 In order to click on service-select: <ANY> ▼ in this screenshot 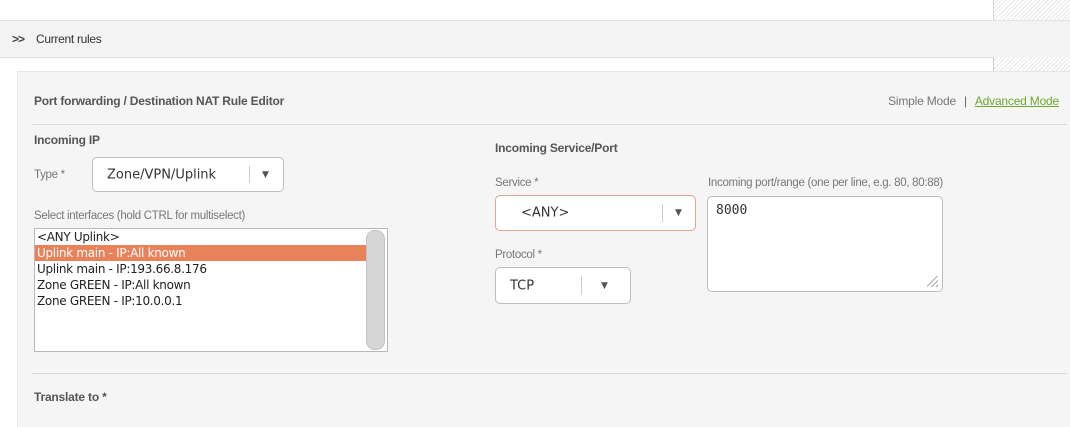, I will do `click(595, 213)`.